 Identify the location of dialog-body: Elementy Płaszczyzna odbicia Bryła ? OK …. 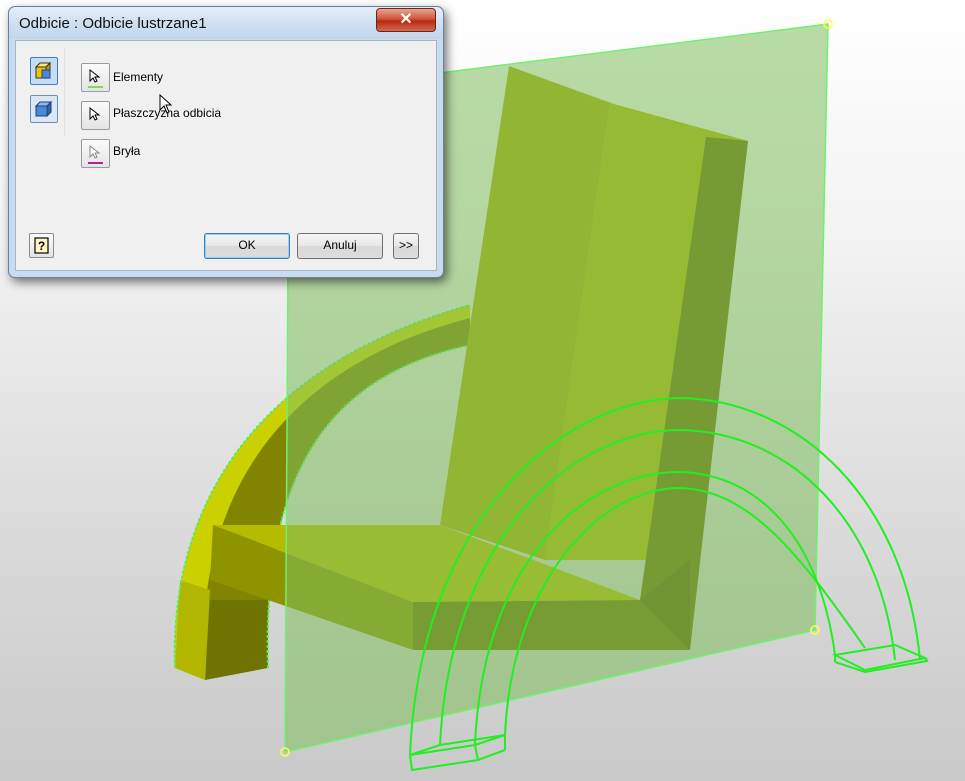
(226, 155).